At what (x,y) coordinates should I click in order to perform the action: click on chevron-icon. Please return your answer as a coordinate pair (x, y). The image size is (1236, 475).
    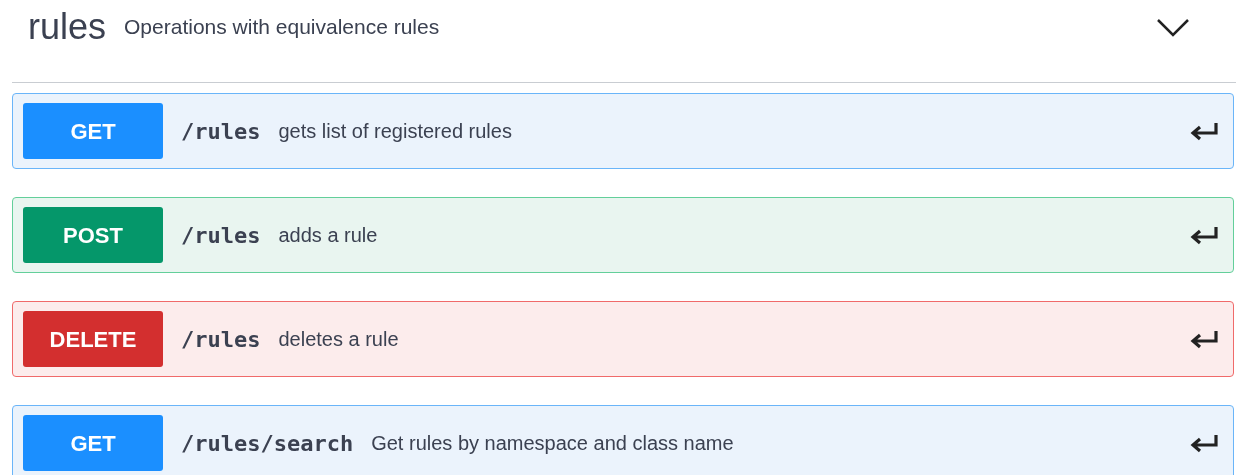
    Looking at the image, I should click on (1173, 27).